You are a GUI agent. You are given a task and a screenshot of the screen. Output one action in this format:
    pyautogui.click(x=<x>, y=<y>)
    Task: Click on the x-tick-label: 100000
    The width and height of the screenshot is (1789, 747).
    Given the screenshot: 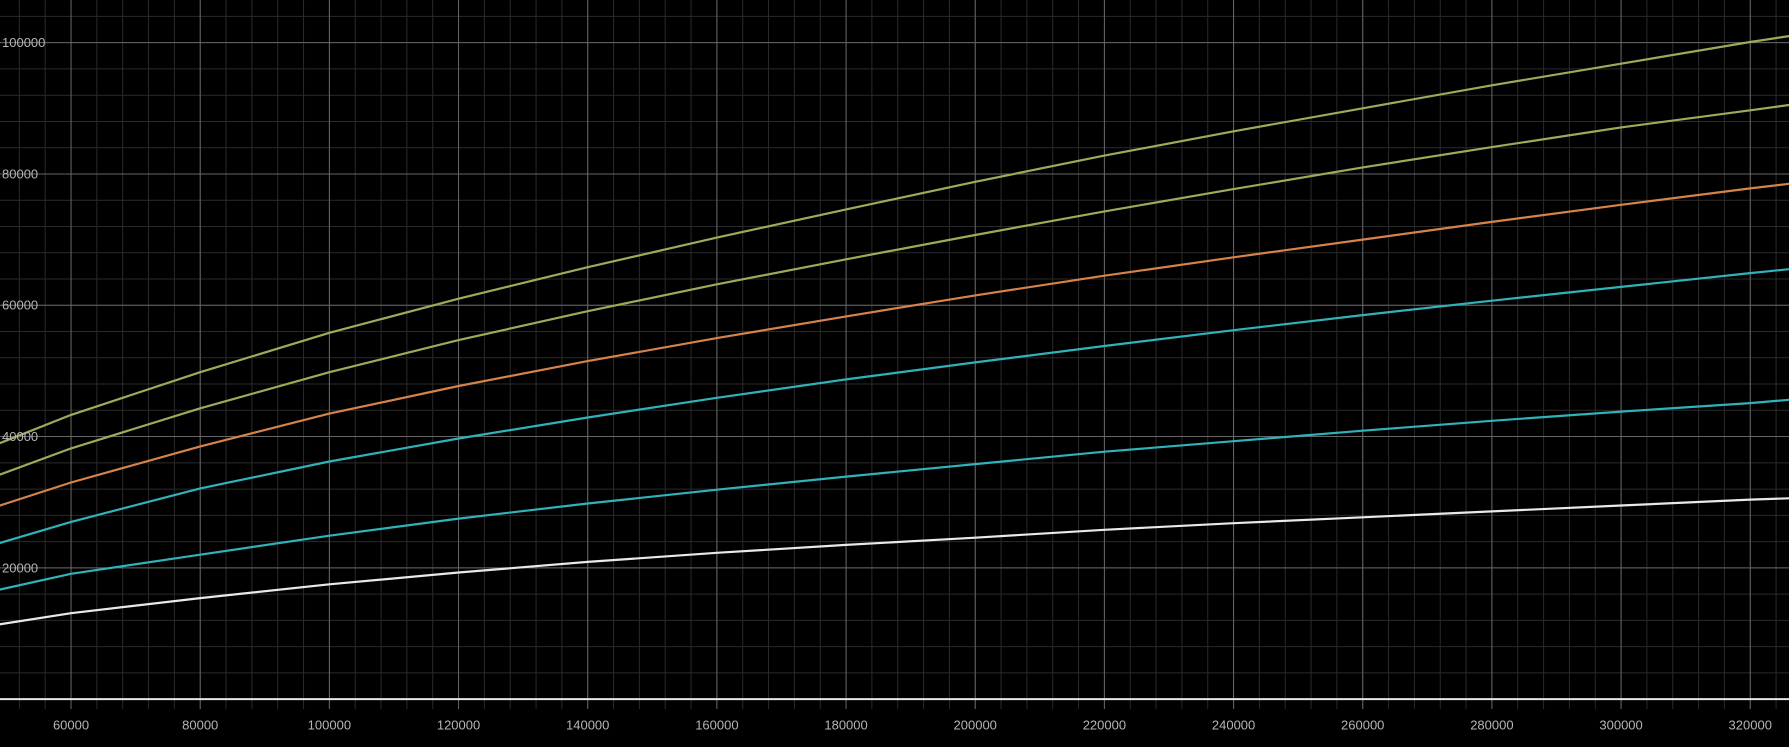 What is the action you would take?
    pyautogui.click(x=329, y=724)
    